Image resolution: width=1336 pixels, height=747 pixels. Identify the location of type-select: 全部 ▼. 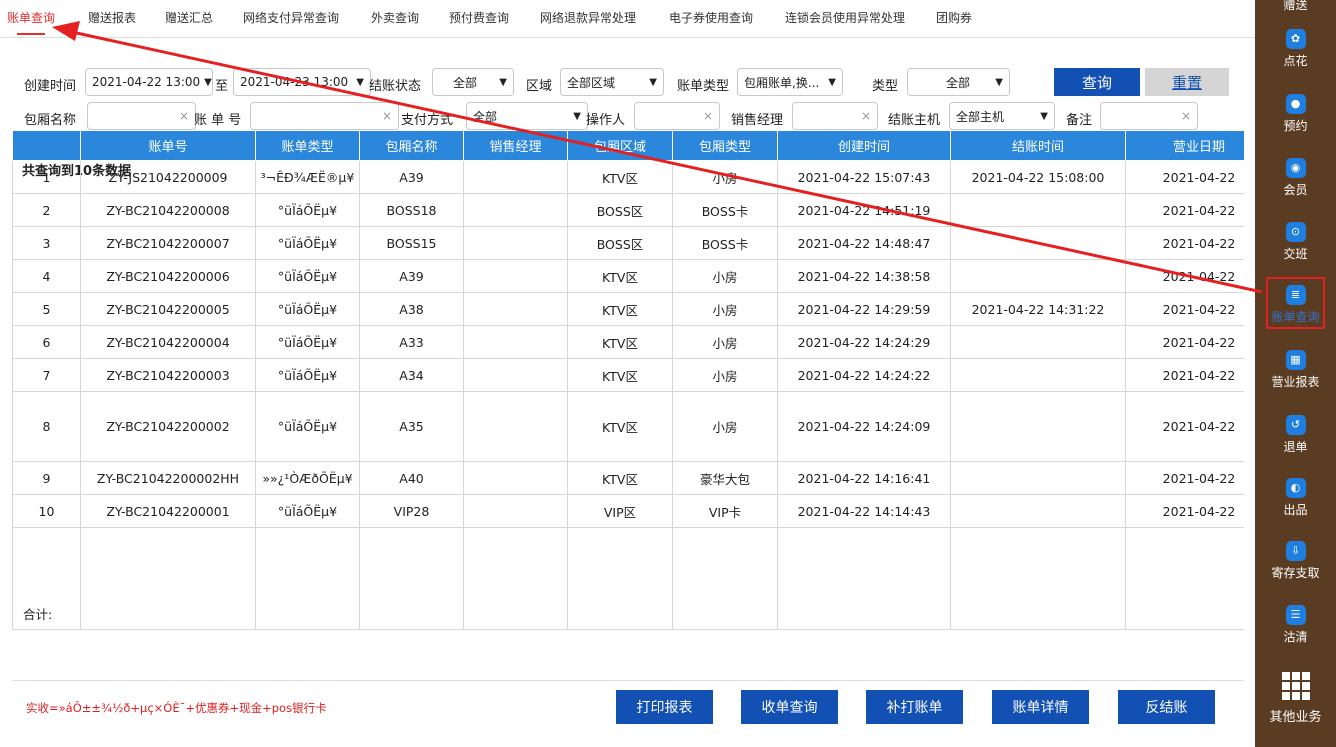
(958, 82).